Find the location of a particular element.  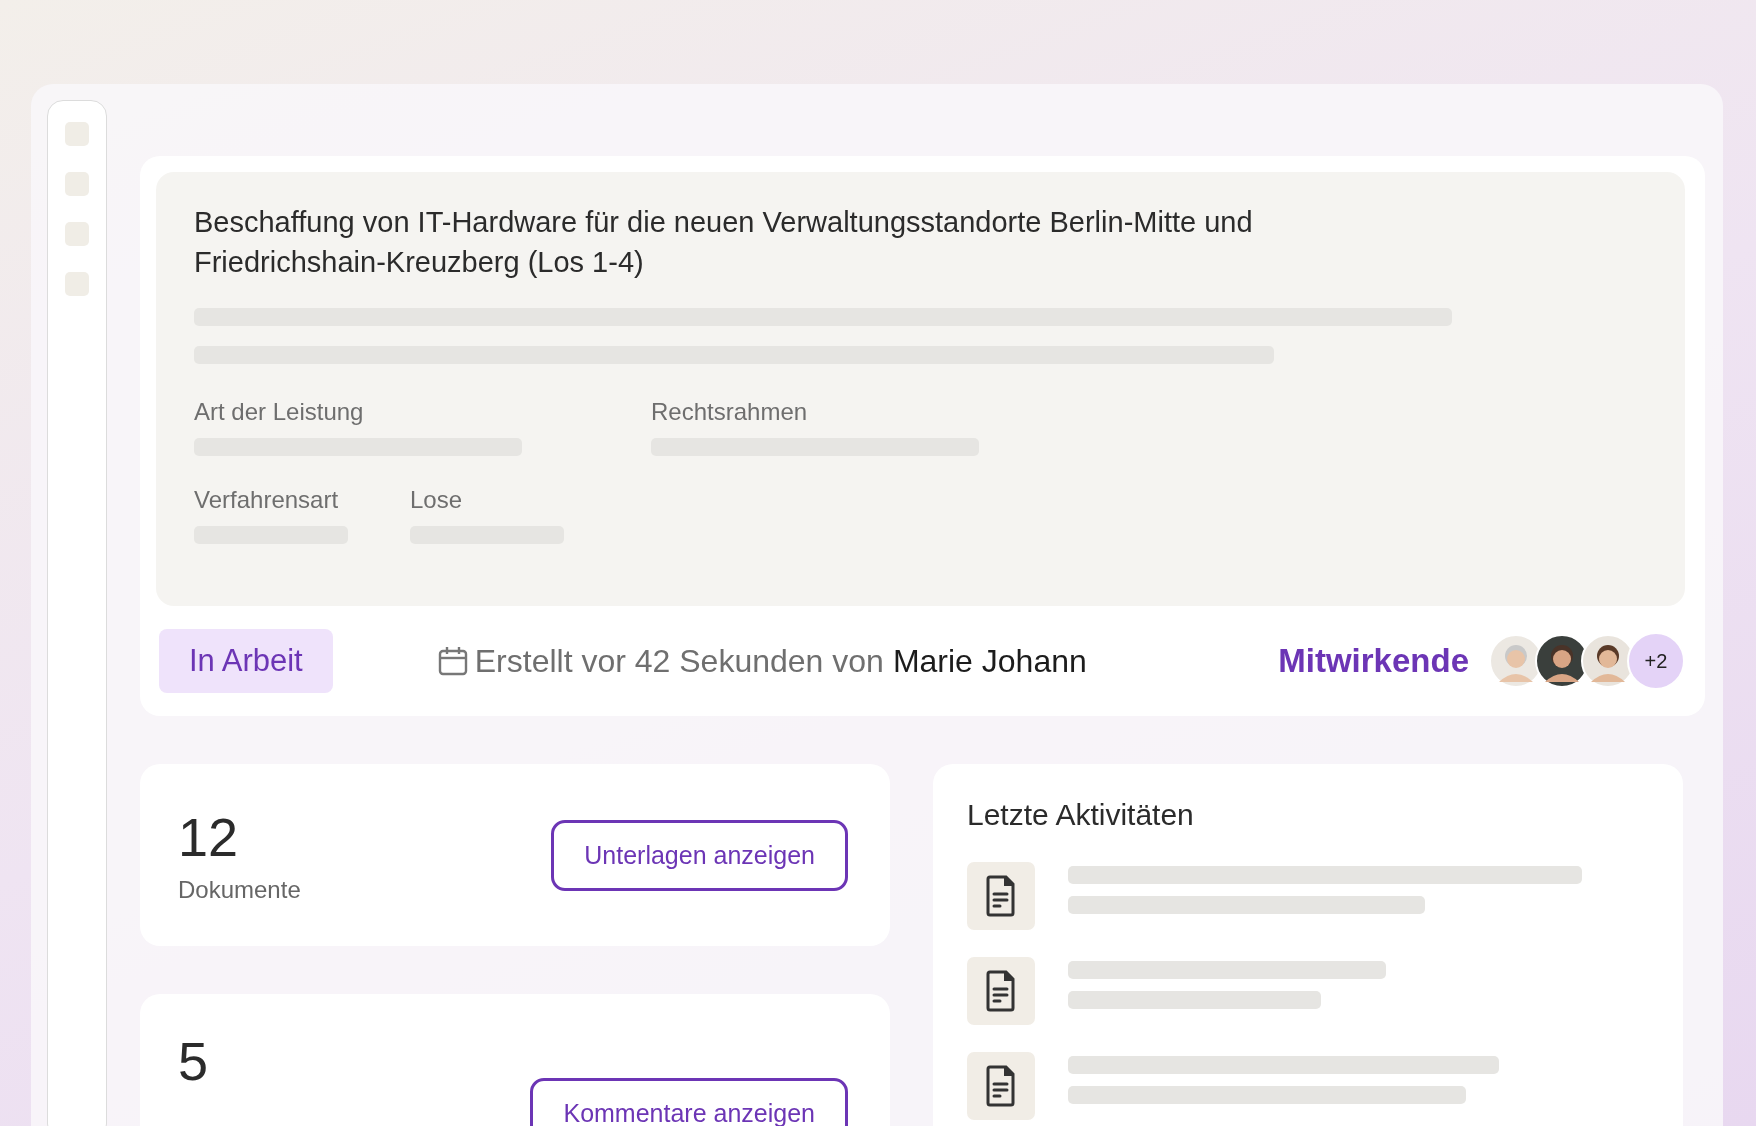

field-label: Art der Leistung is located at coordinates (279, 412).